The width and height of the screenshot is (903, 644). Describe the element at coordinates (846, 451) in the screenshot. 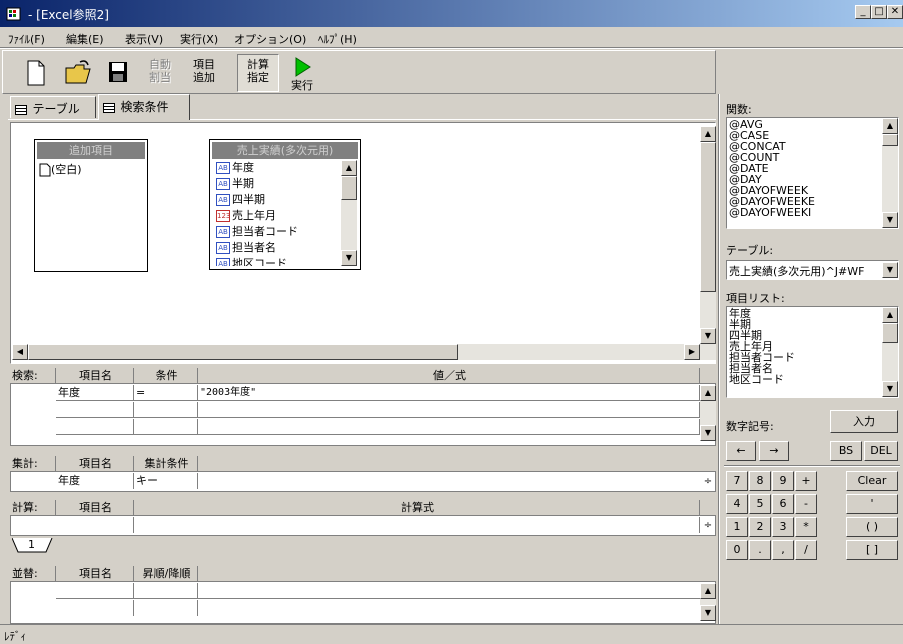

I see `backspace-button: BS` at that location.